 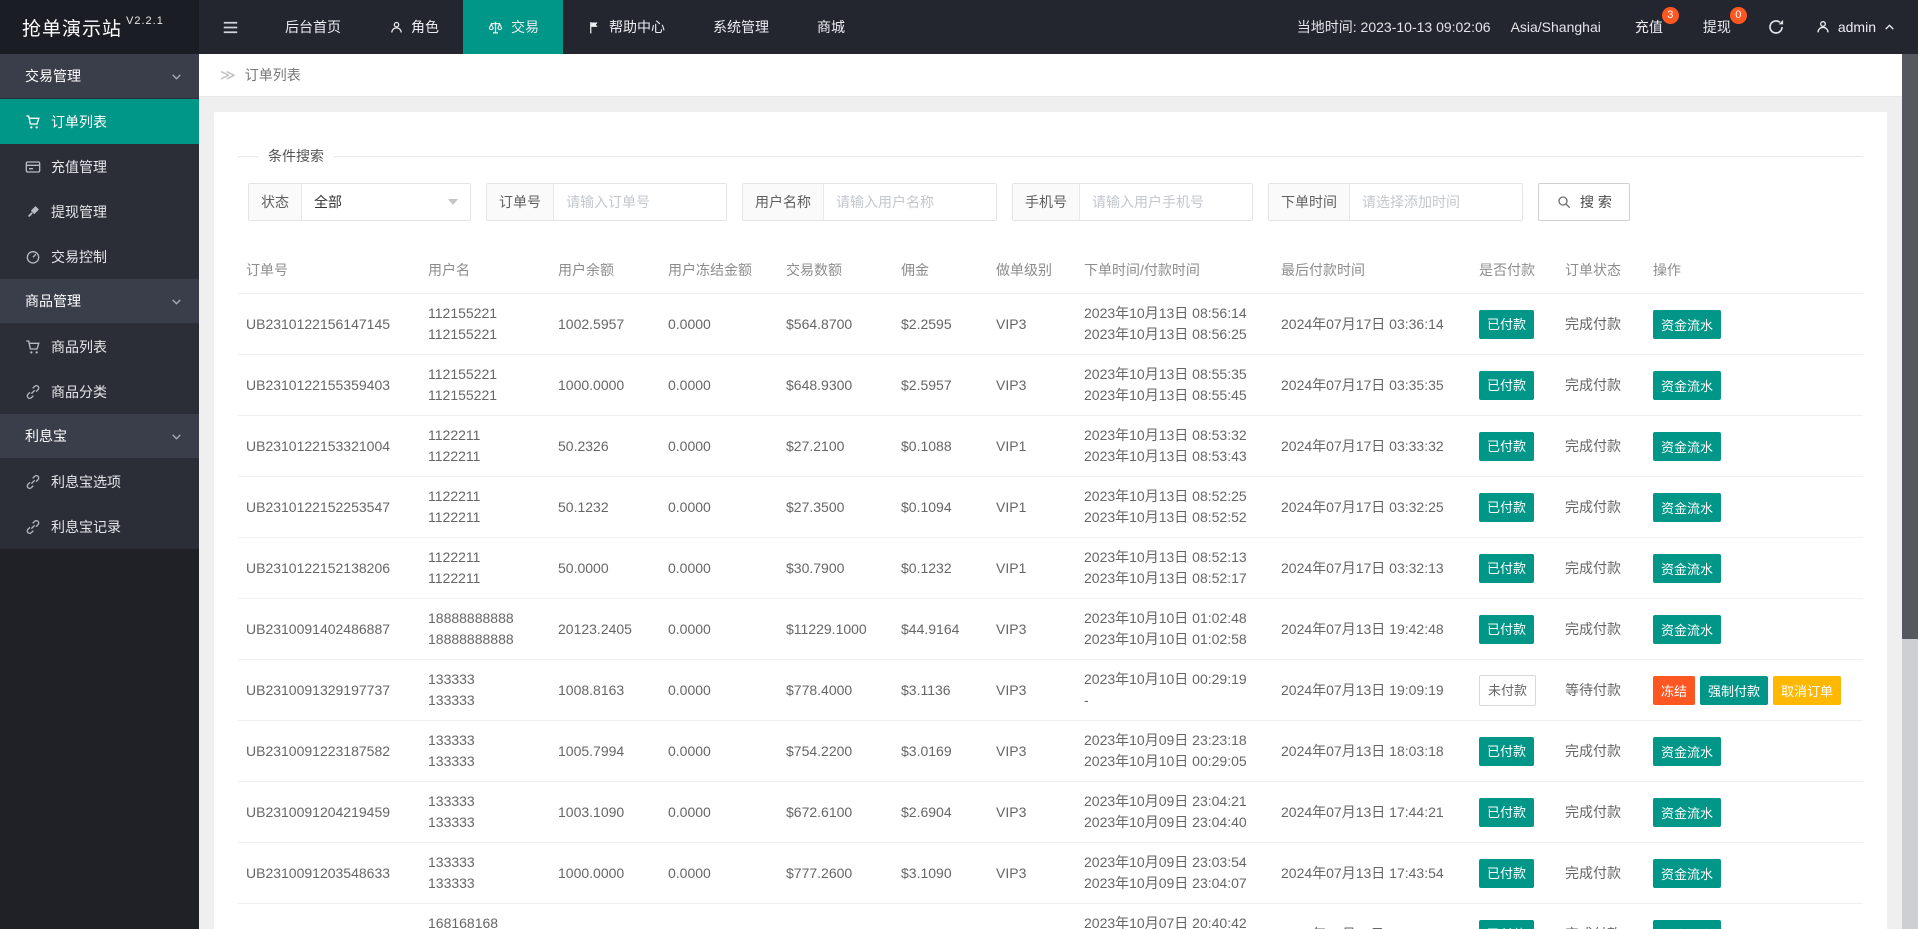 I want to click on pay-time: 2023年10月10日 00:29:05, so click(x=1165, y=761).